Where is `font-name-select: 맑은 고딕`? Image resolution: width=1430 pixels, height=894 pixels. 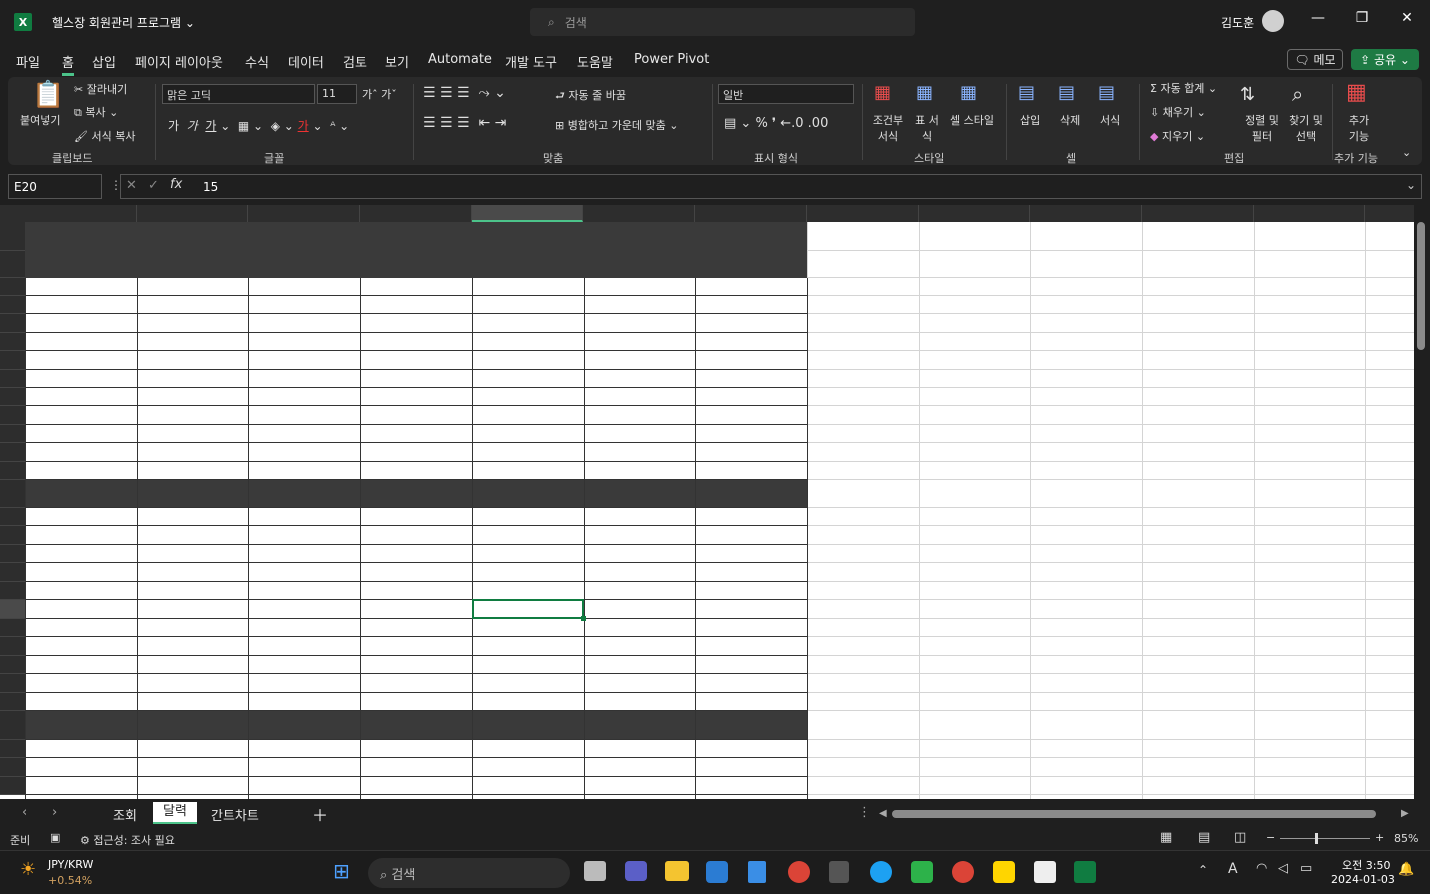
font-name-select: 맑은 고딕 is located at coordinates (238, 94).